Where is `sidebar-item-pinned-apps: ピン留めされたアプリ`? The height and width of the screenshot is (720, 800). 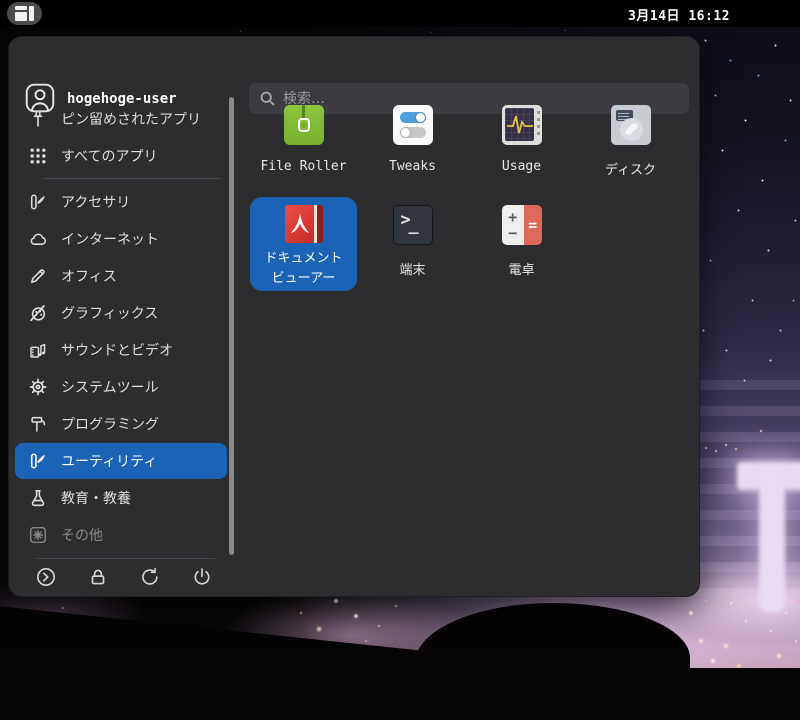
sidebar-item-pinned-apps: ピン留めされたアプリ is located at coordinates (121, 119).